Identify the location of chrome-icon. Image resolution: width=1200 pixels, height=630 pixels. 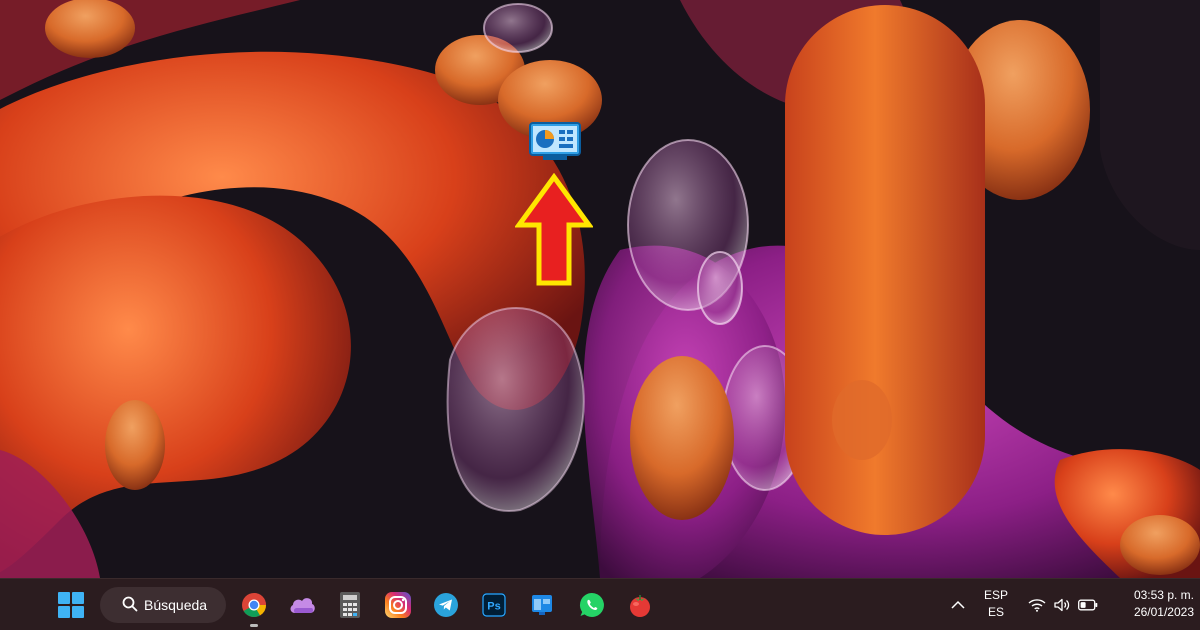
(254, 605).